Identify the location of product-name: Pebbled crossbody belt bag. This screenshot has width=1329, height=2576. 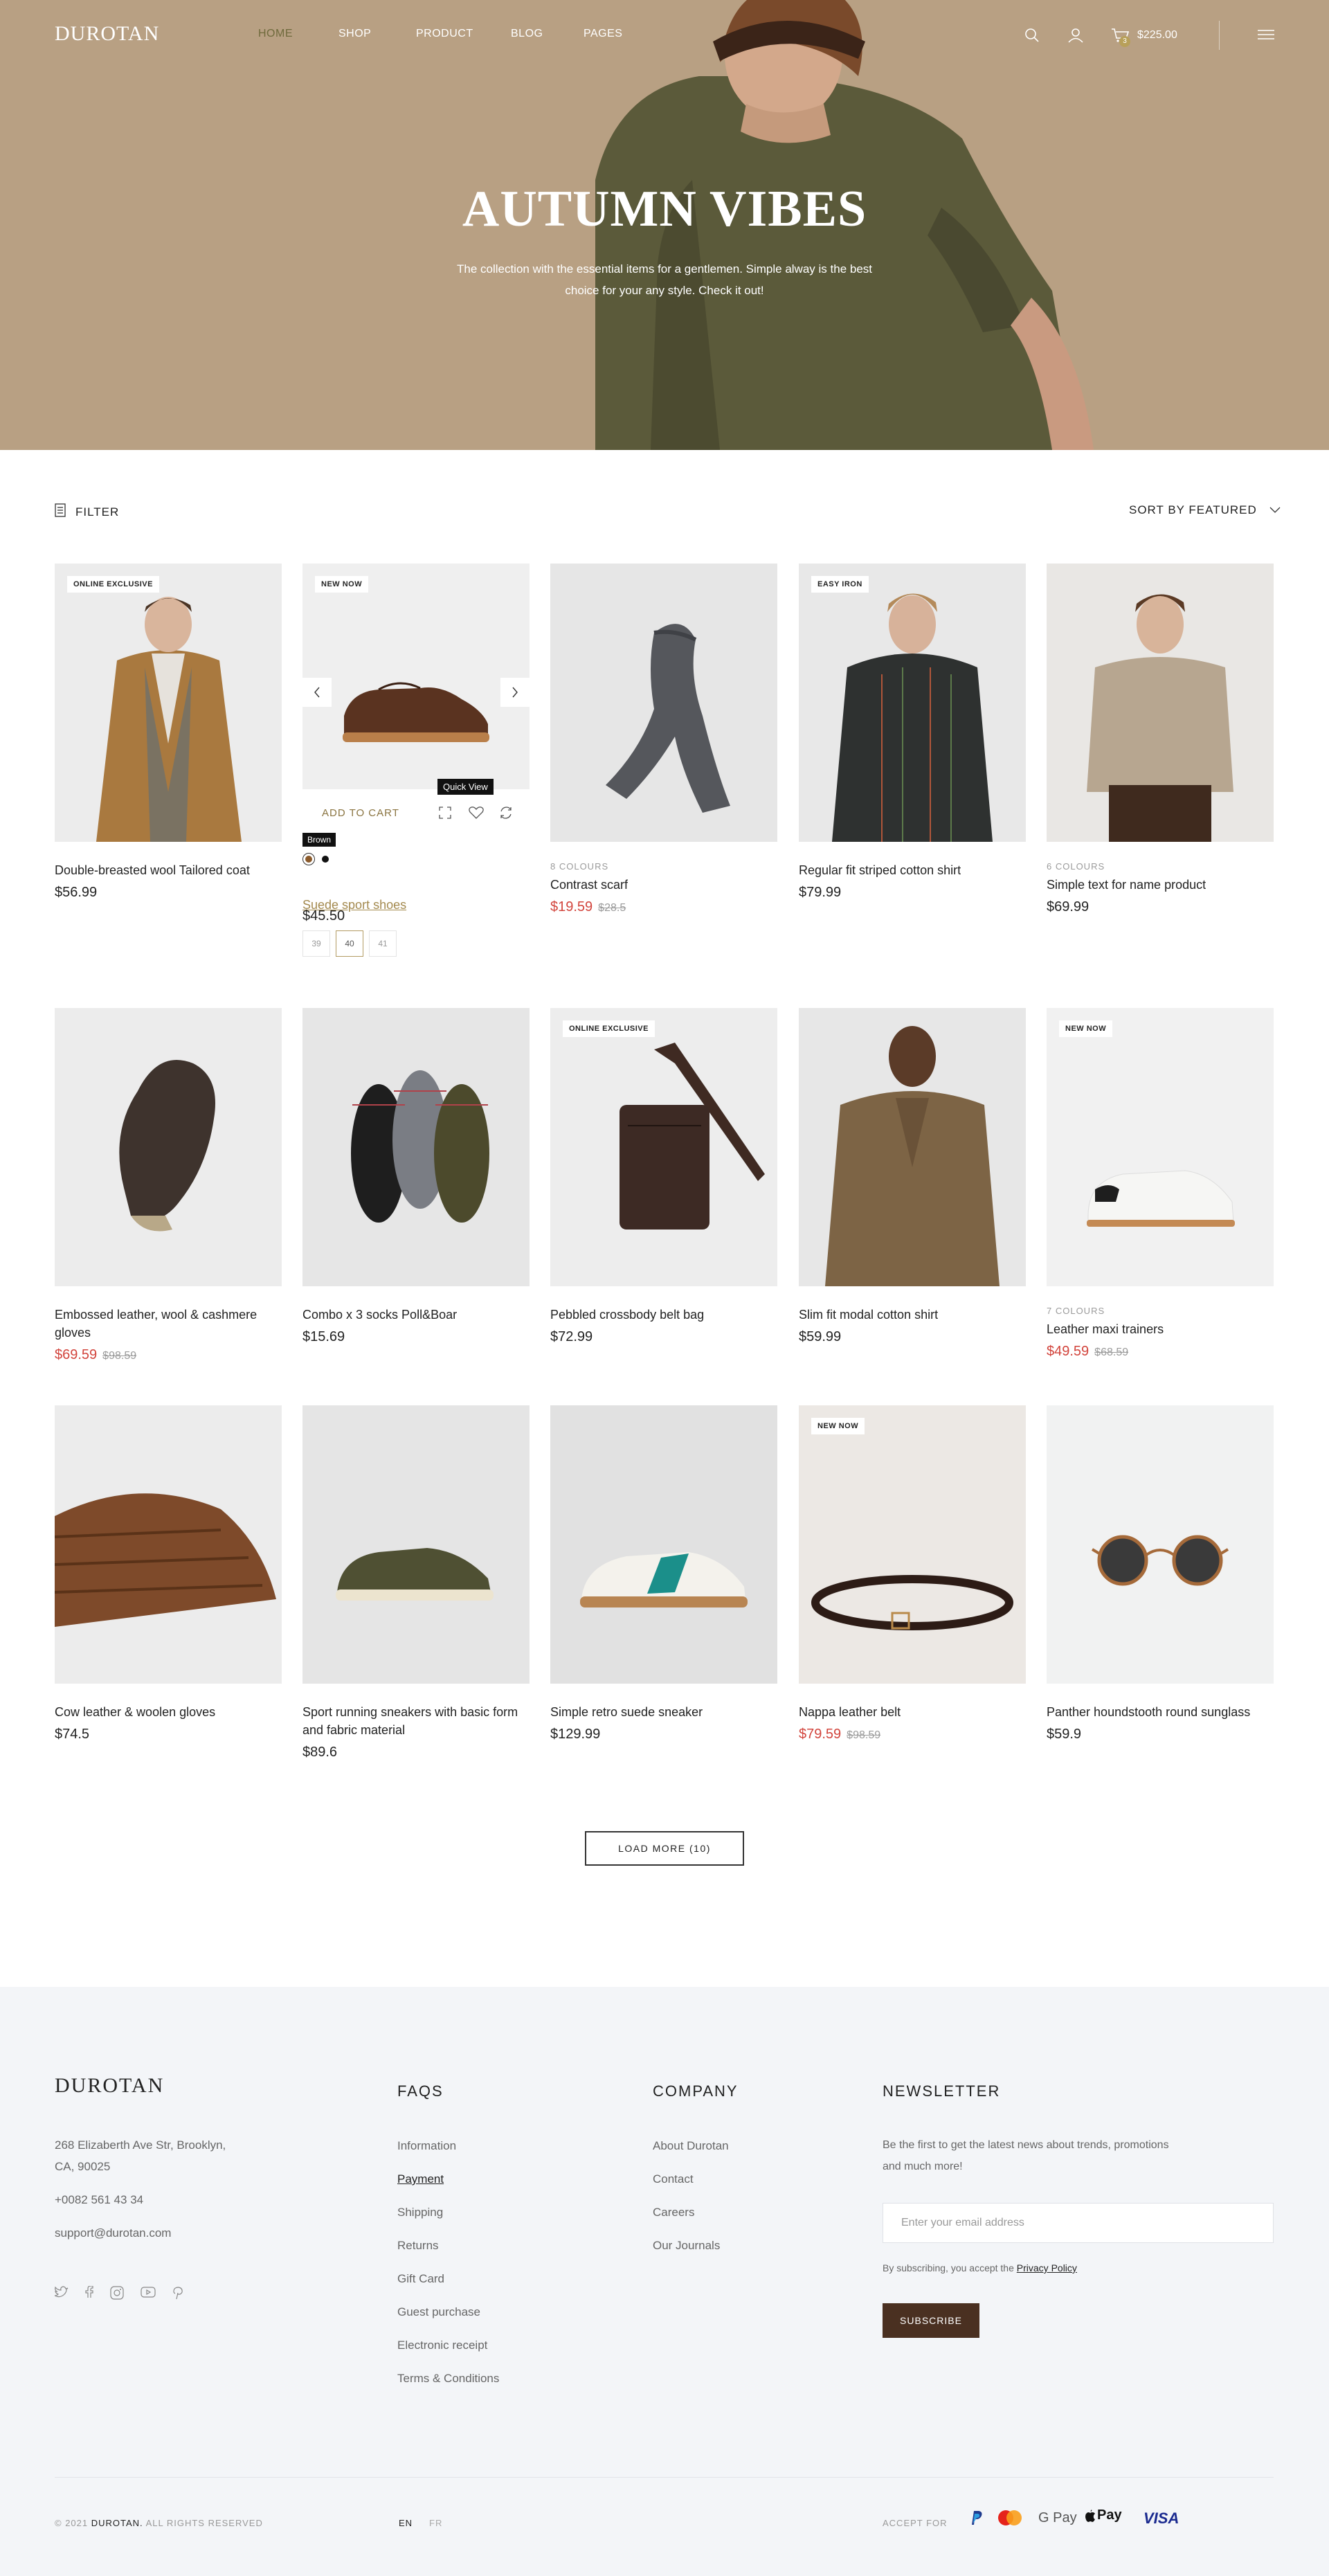
(663, 1315).